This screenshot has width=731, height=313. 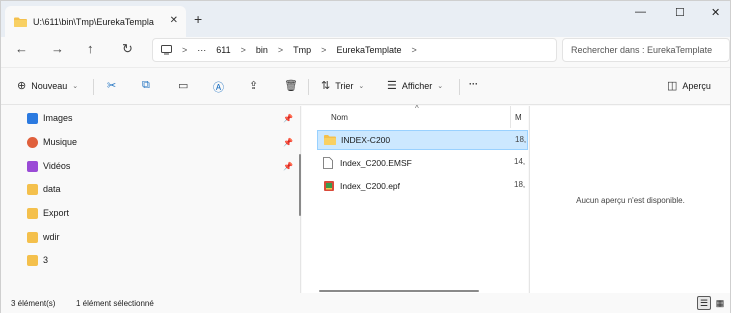 I want to click on file-name: Index_C200.EMSF, so click(x=376, y=163).